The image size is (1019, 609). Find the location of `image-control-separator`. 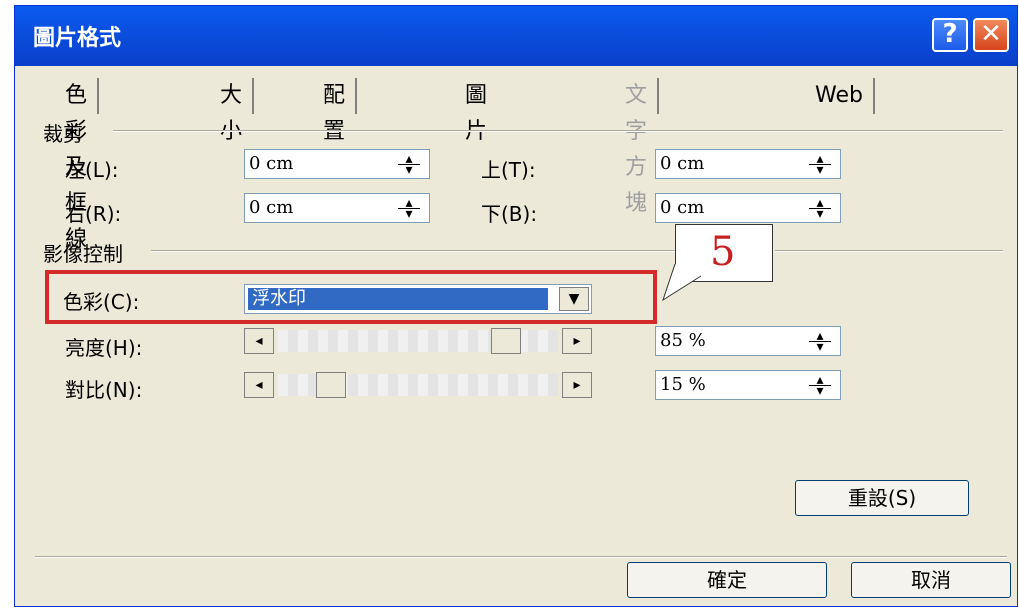

image-control-separator is located at coordinates (416, 251).